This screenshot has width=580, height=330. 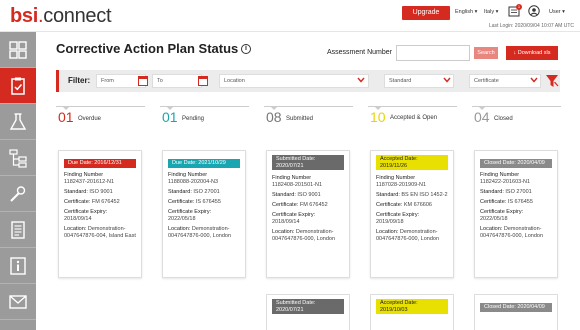 What do you see at coordinates (204, 163) in the screenshot?
I see `due-date-chip: Due Date: 2021/10/29` at bounding box center [204, 163].